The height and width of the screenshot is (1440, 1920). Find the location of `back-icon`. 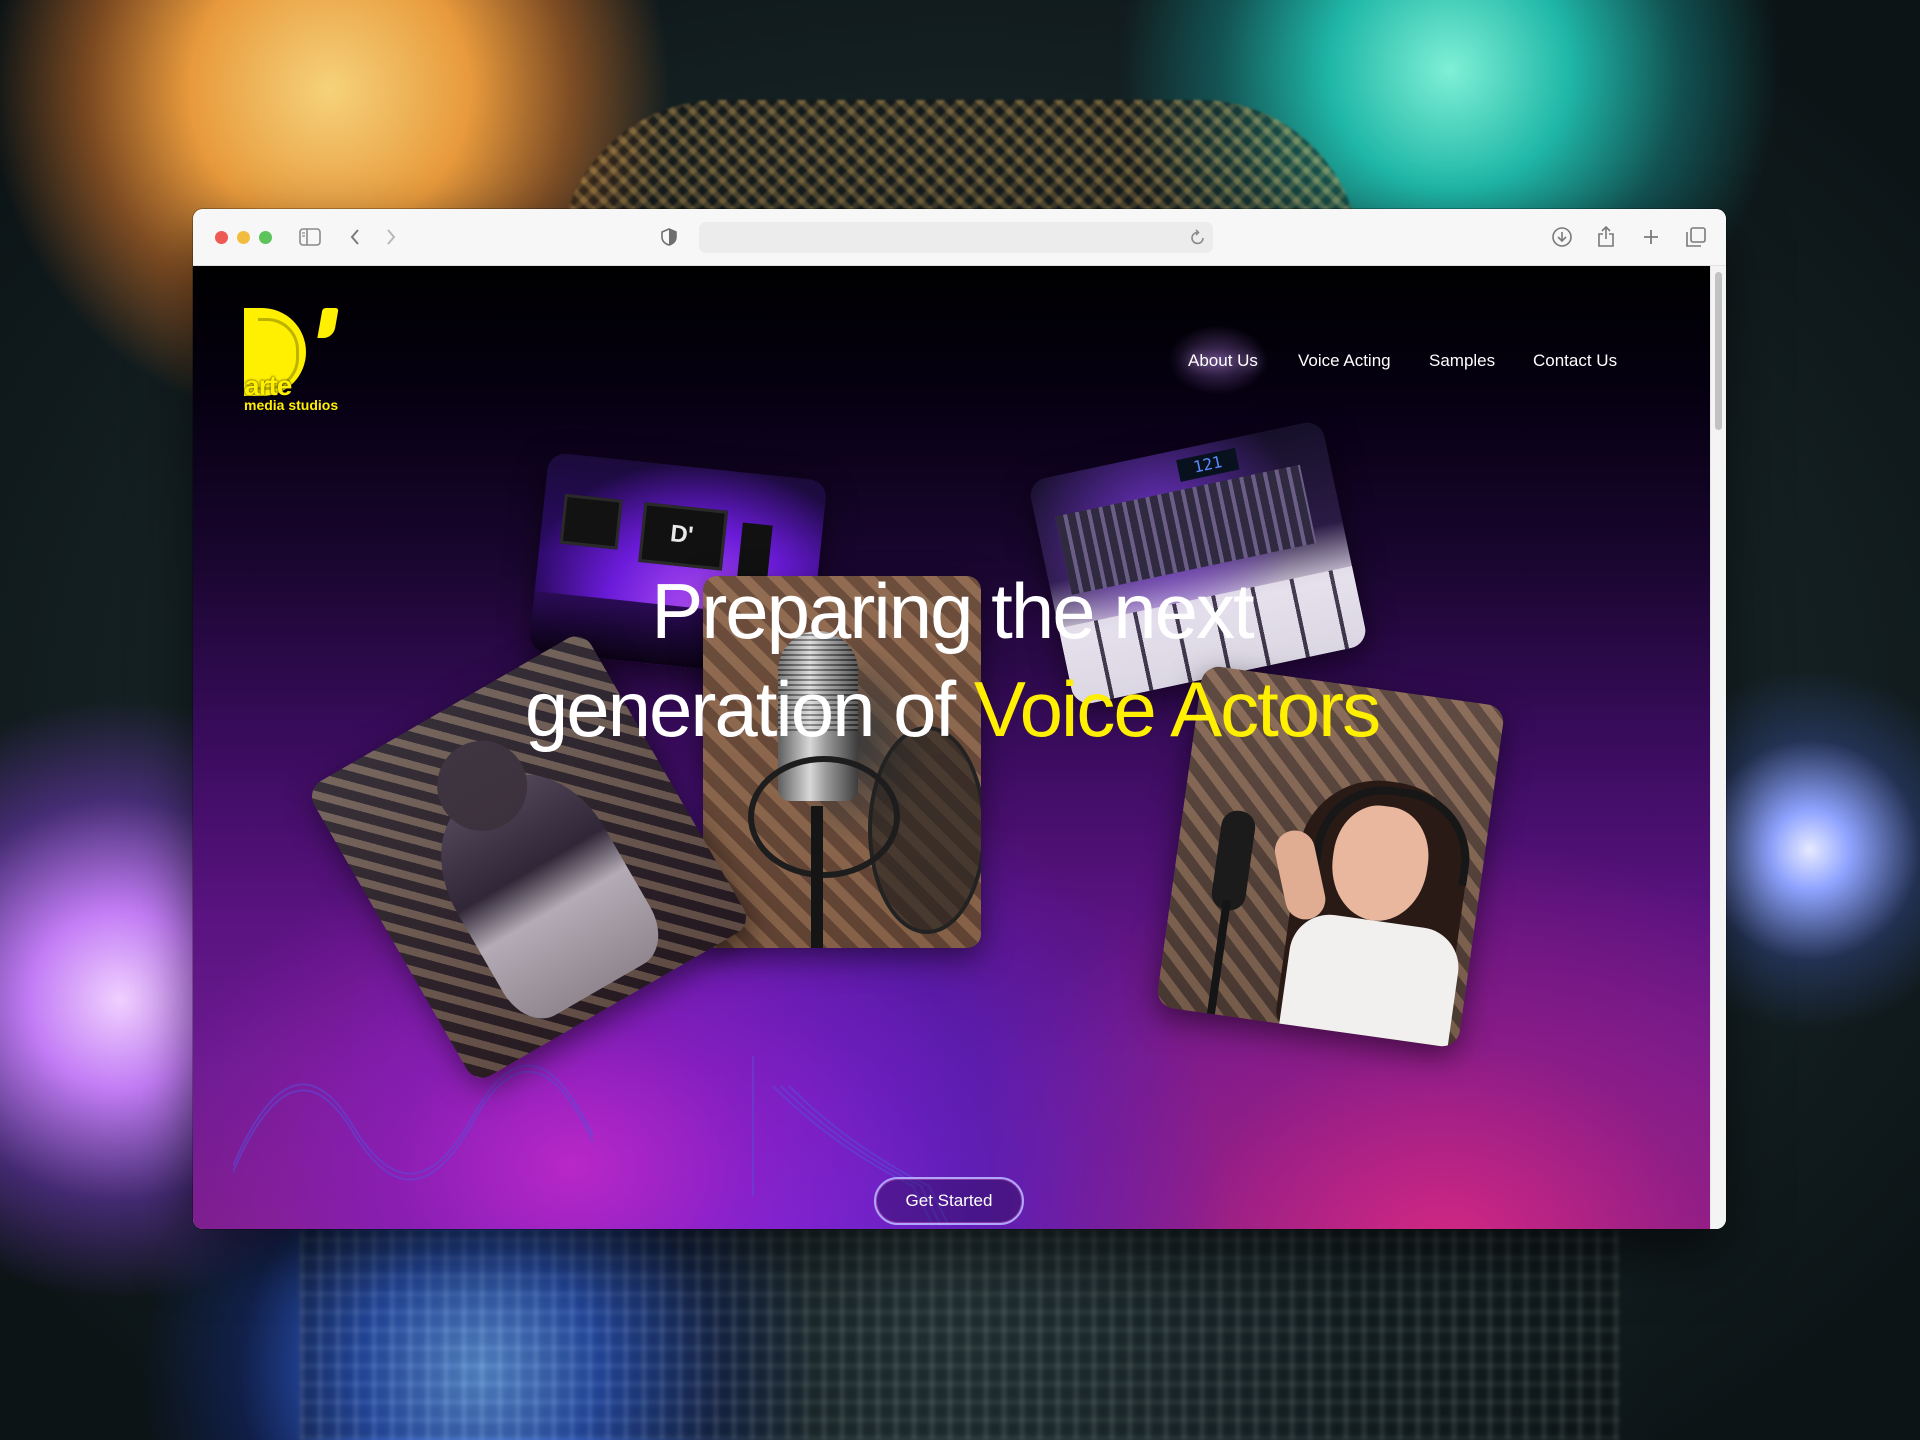

back-icon is located at coordinates (355, 237).